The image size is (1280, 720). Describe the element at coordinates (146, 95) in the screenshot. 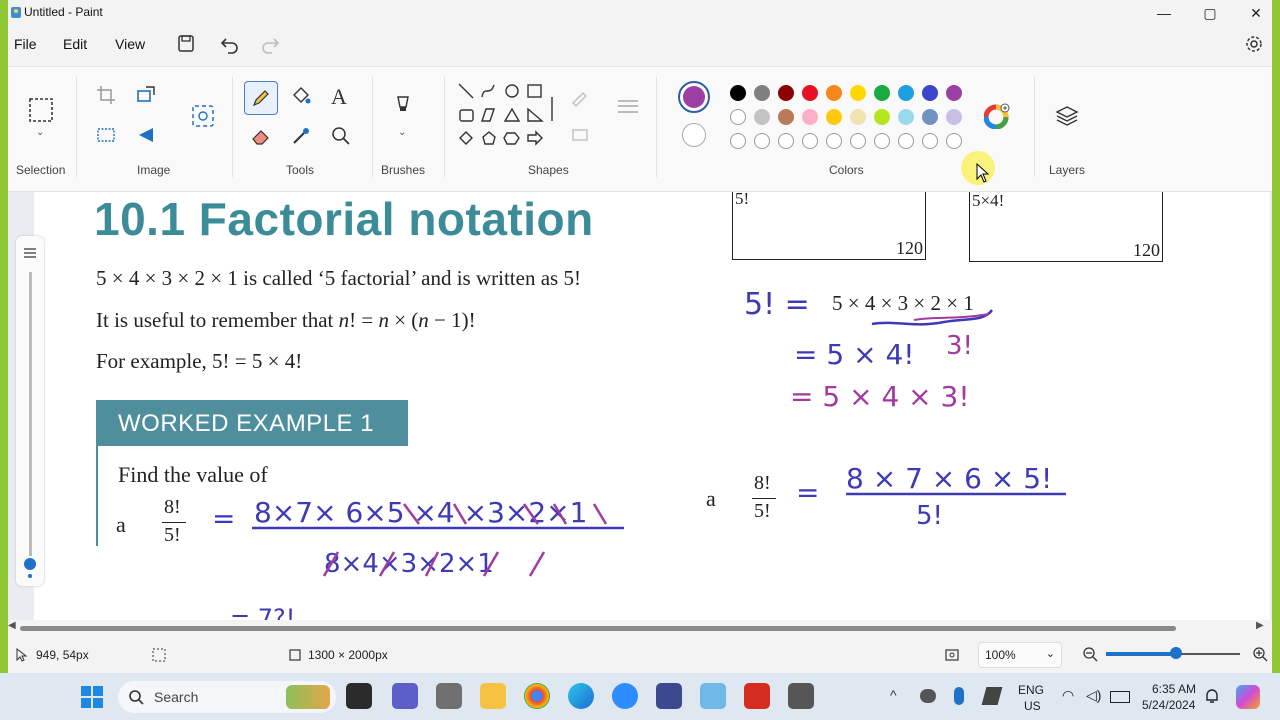

I see `resize-icon` at that location.